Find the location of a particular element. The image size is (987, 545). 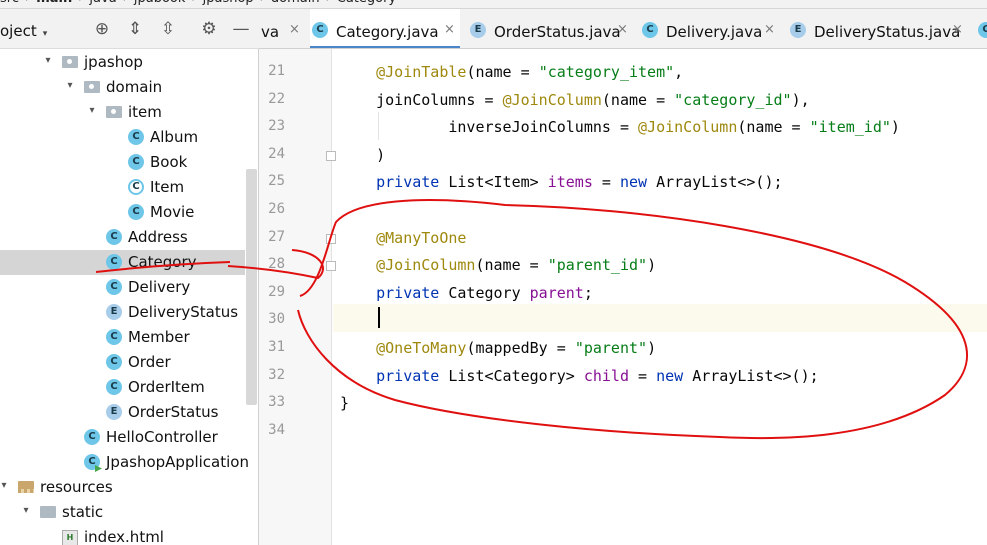

code-line: @OneToMany(mappedBy = "parent") is located at coordinates (498, 348).